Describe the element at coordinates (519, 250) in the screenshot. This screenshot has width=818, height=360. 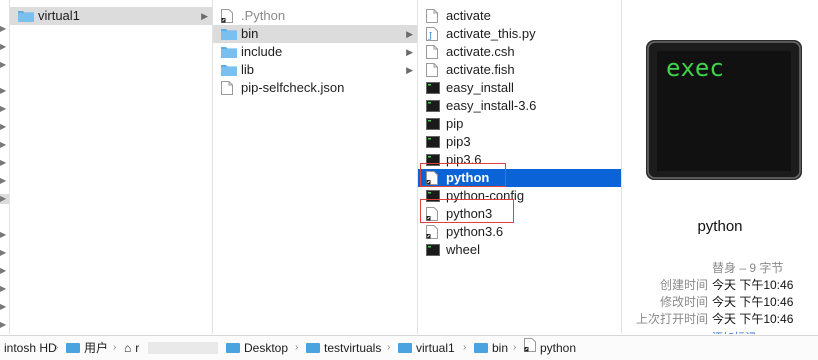
I see `list-item-wheel: wheel` at that location.